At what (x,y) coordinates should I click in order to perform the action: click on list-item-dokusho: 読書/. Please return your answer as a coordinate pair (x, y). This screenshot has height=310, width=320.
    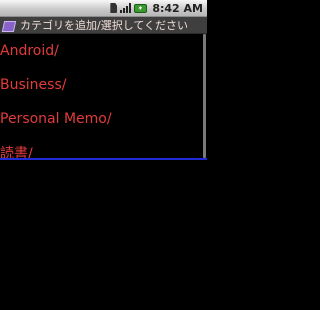
    Looking at the image, I should click on (101, 153).